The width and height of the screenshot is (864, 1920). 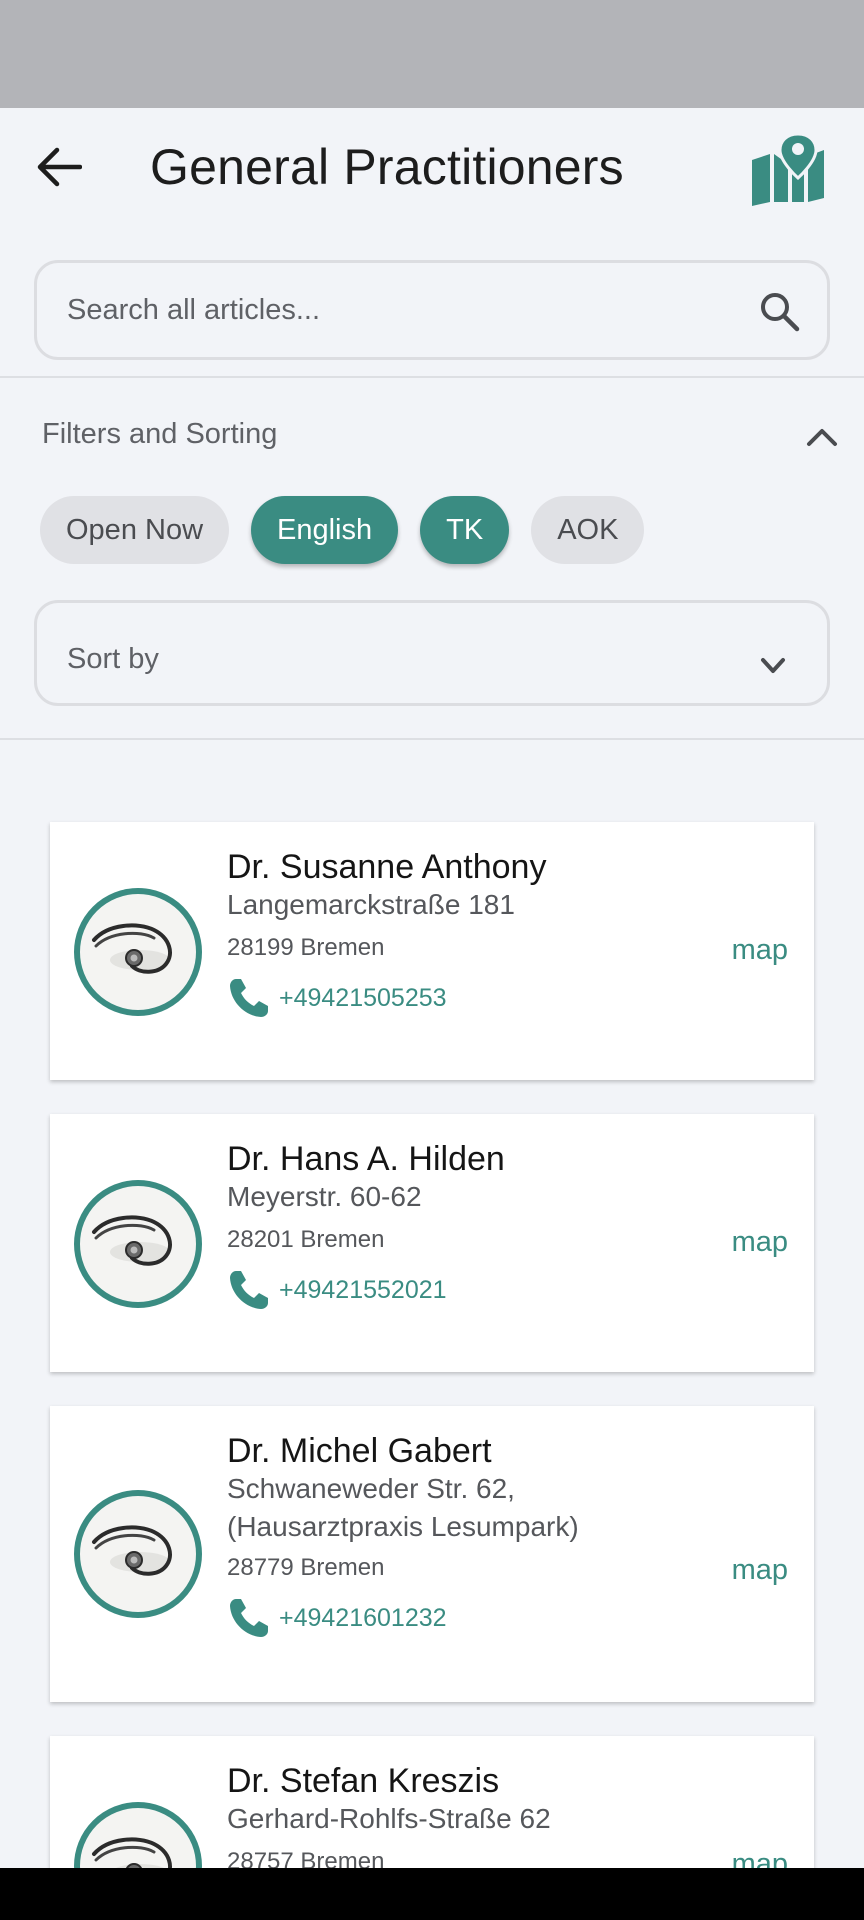 I want to click on doctor-name: Dr. Susanne Anthony, so click(x=387, y=867).